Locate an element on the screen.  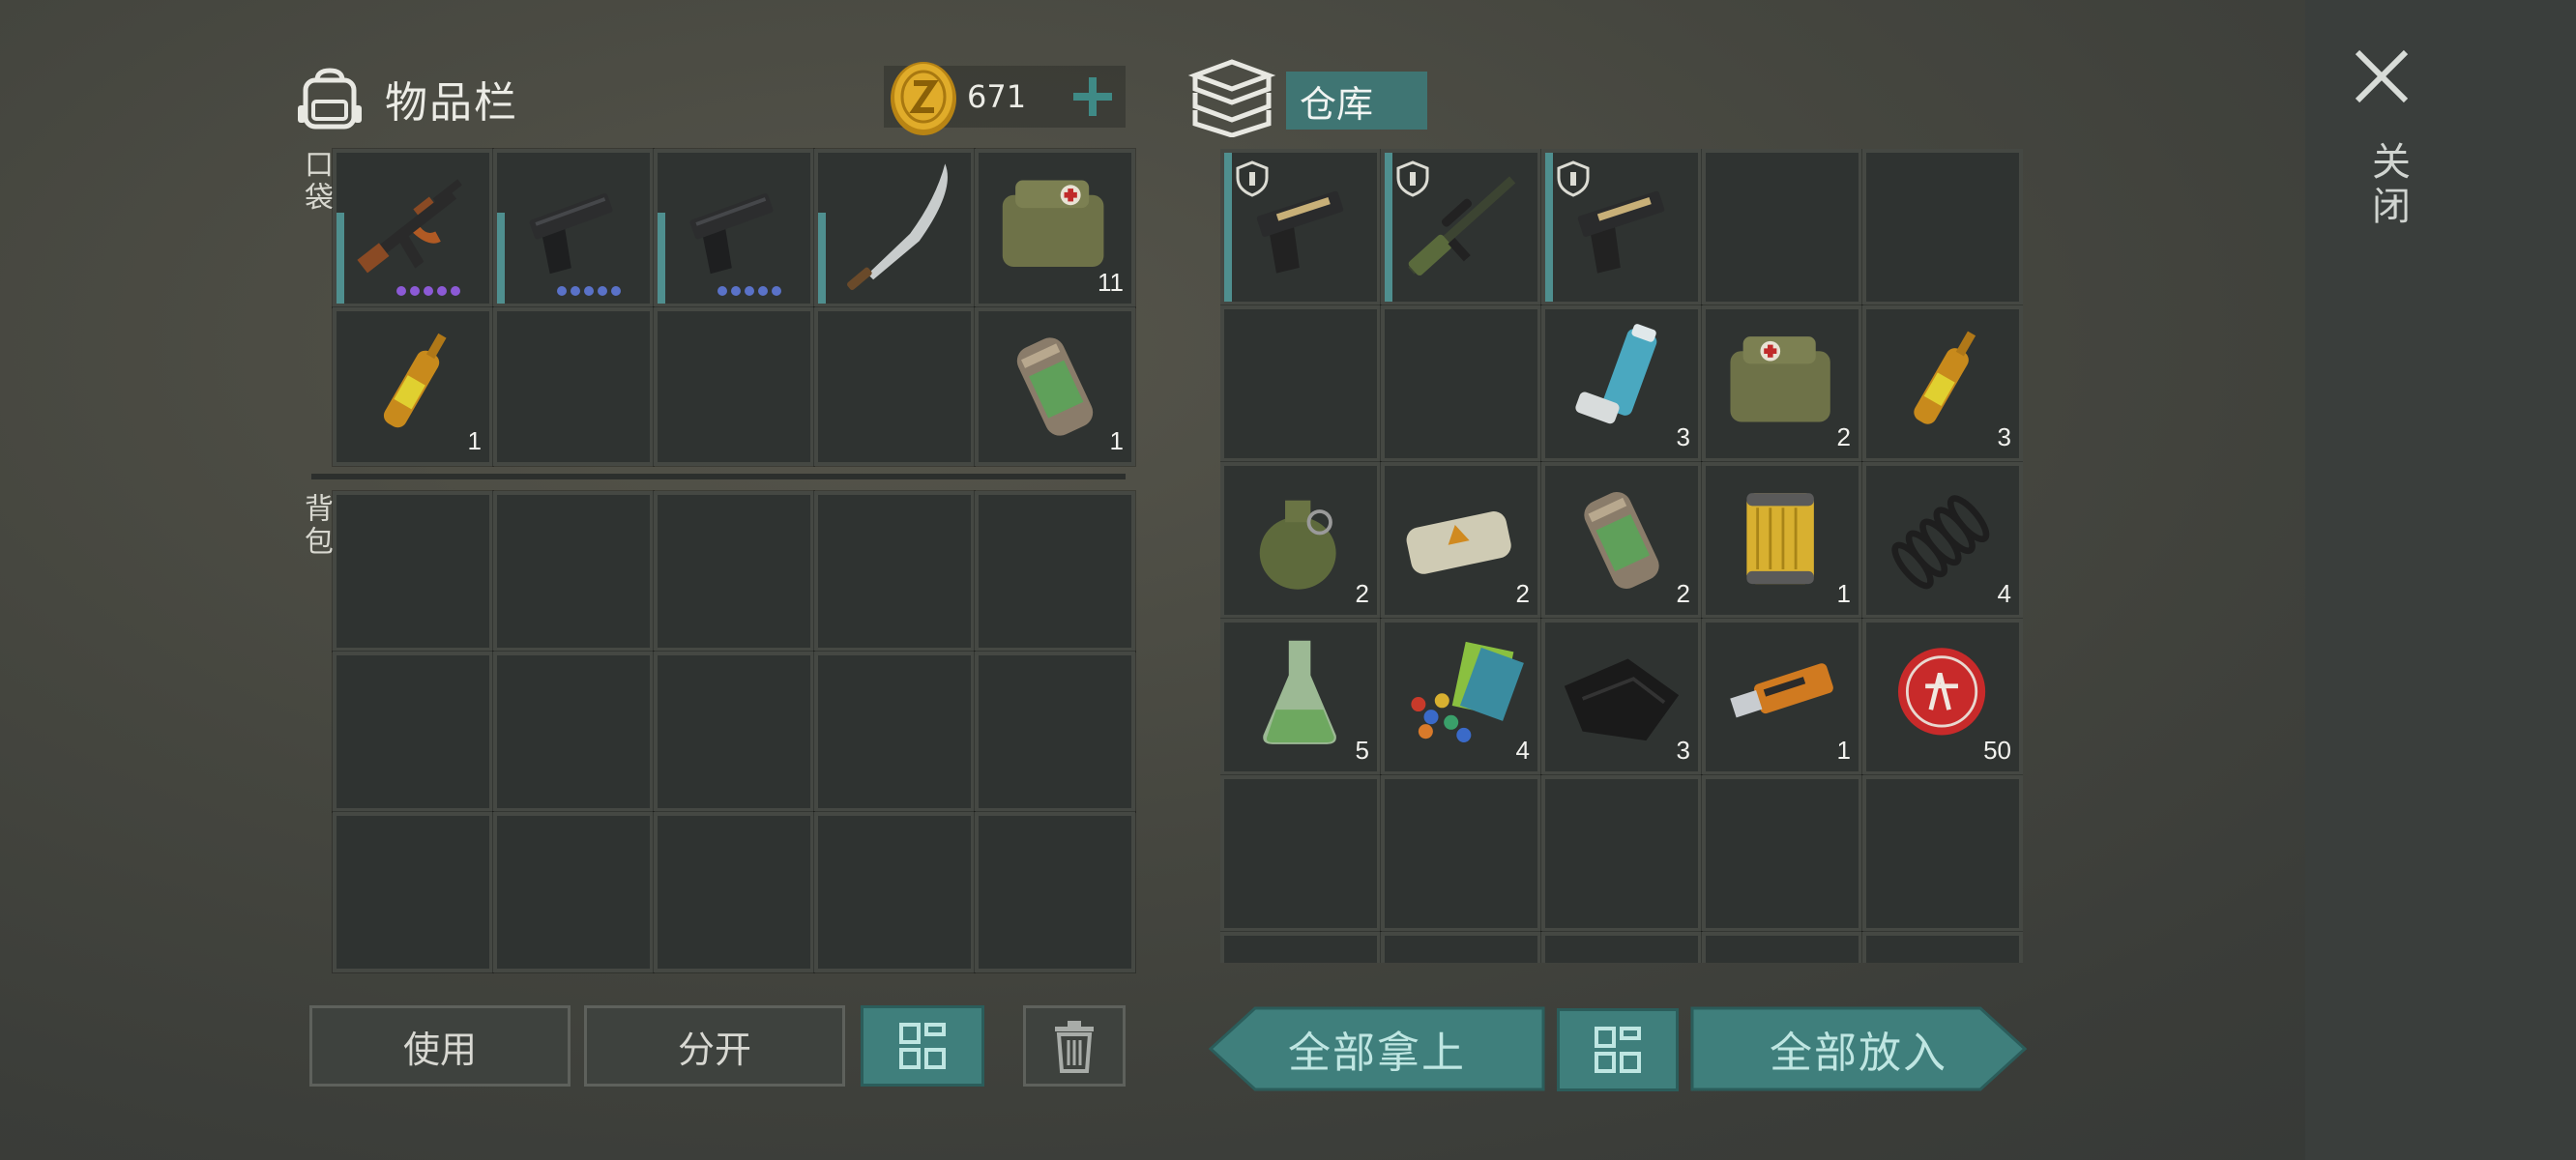
pocket-slot-adrenaline-vial: 1 is located at coordinates (413, 386).